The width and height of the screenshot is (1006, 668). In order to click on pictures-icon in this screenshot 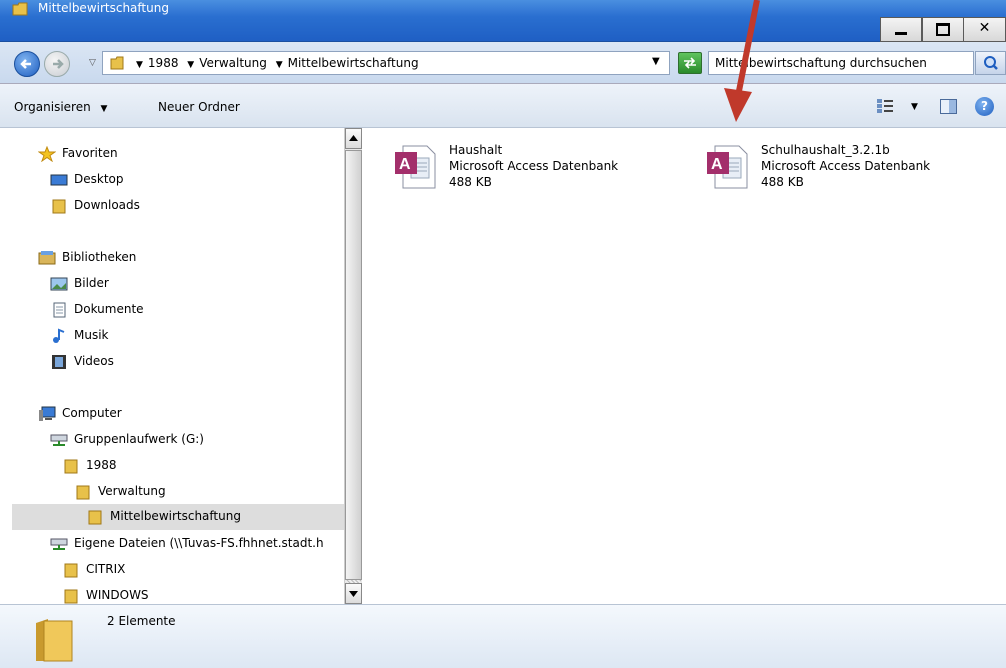, I will do `click(59, 284)`.